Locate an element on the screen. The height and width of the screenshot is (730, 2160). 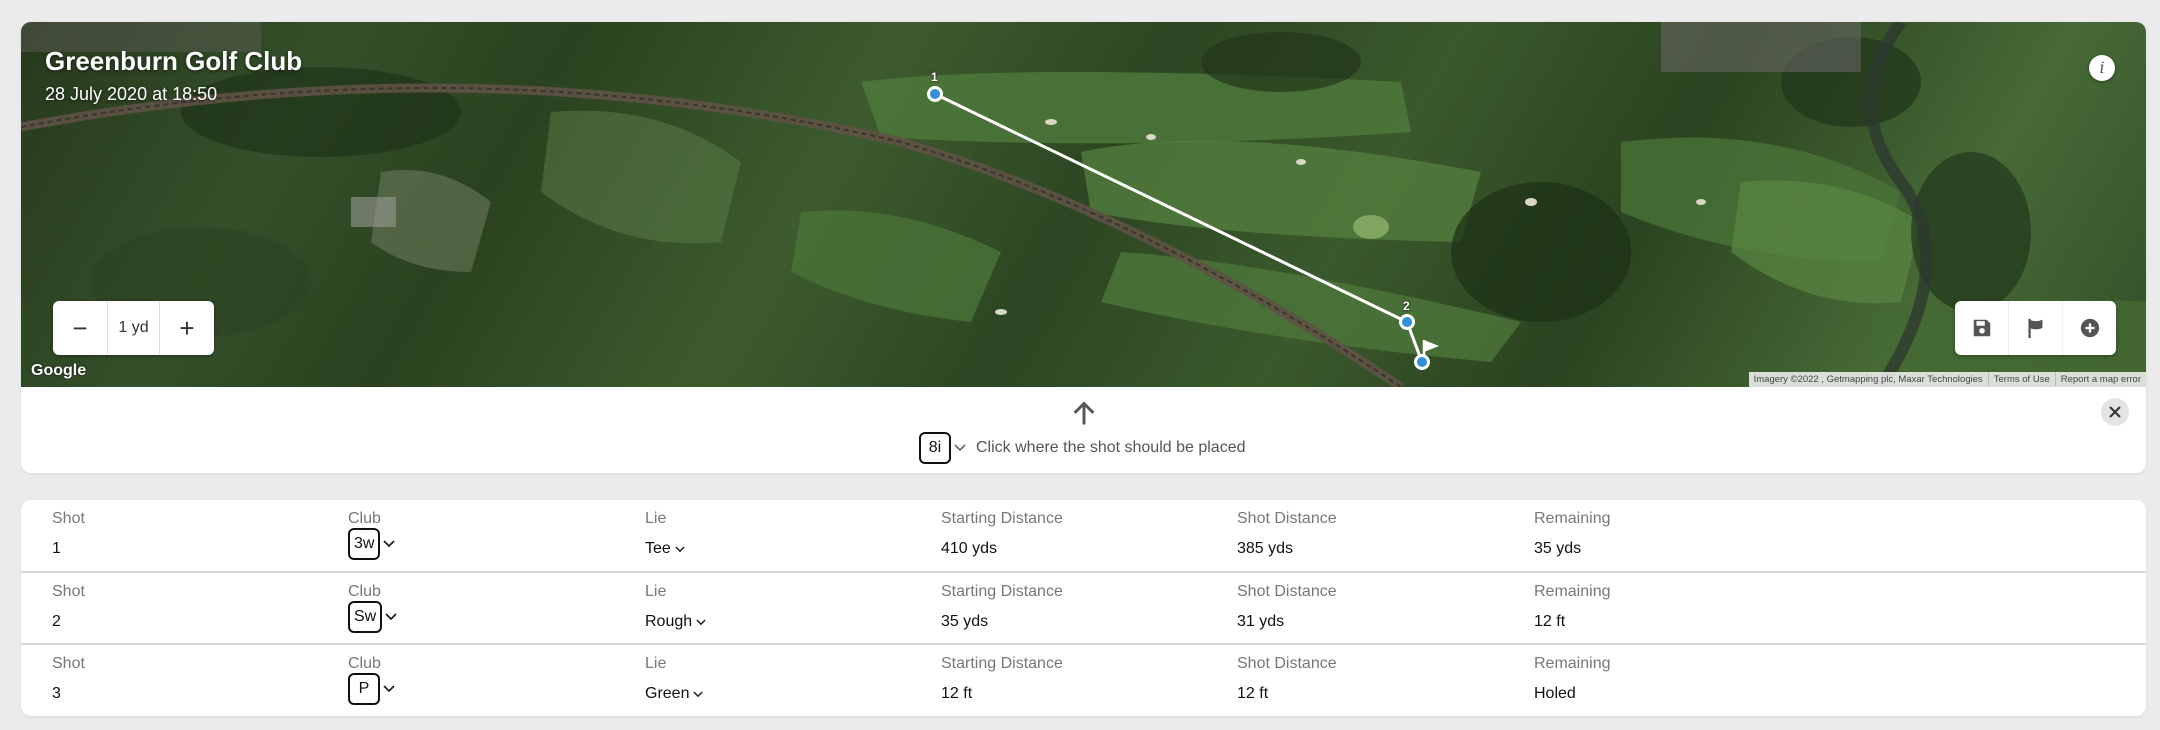
zoom-control: − 1 yd + is located at coordinates (133, 328).